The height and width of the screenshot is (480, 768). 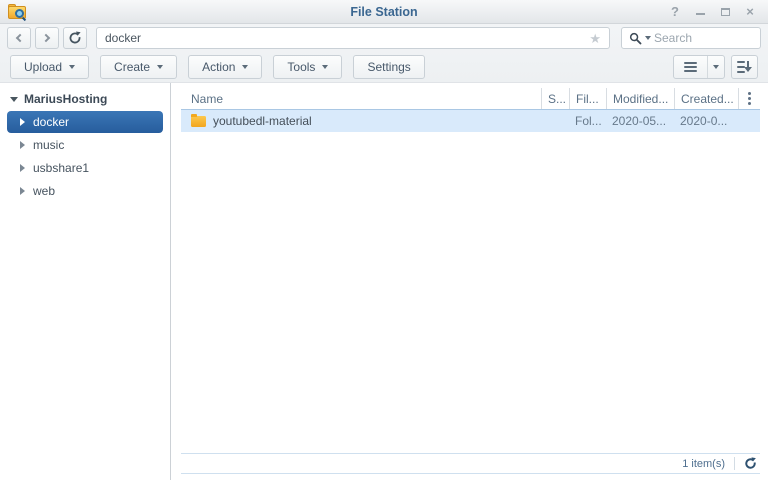 I want to click on sort-descending-icon, so click(x=744, y=67).